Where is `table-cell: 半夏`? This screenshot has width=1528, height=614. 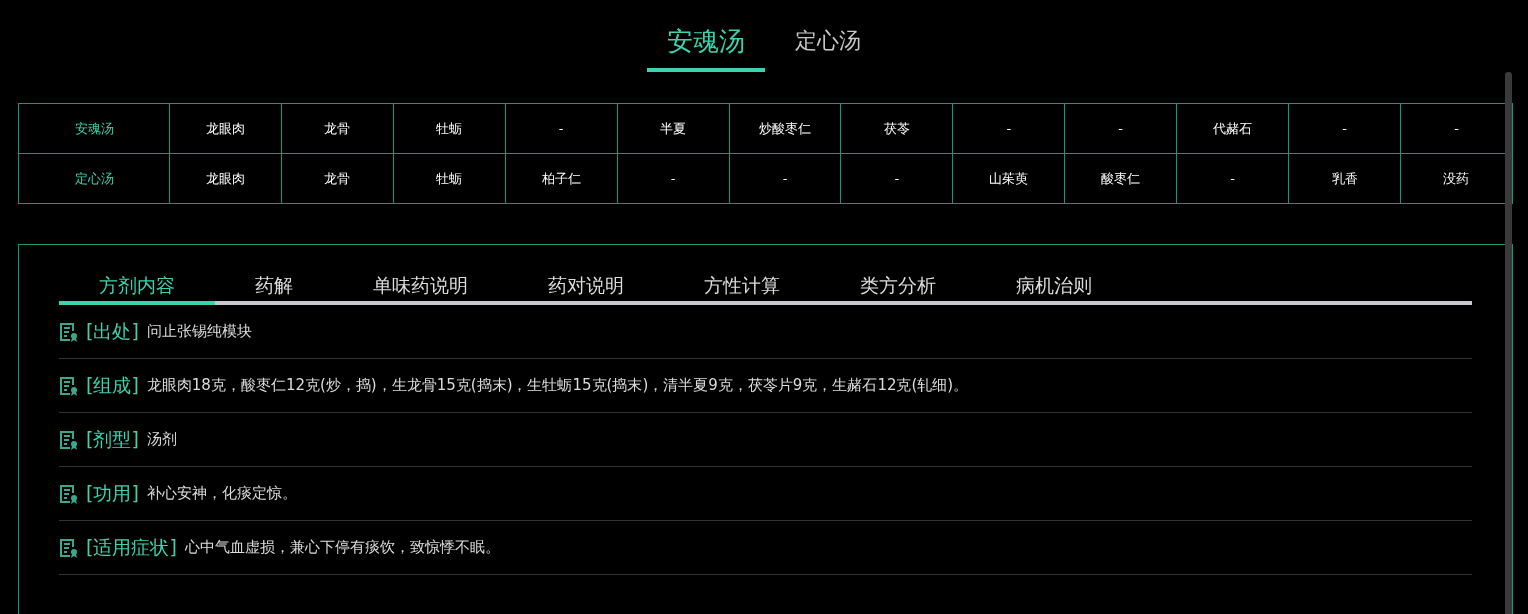
table-cell: 半夏 is located at coordinates (673, 128).